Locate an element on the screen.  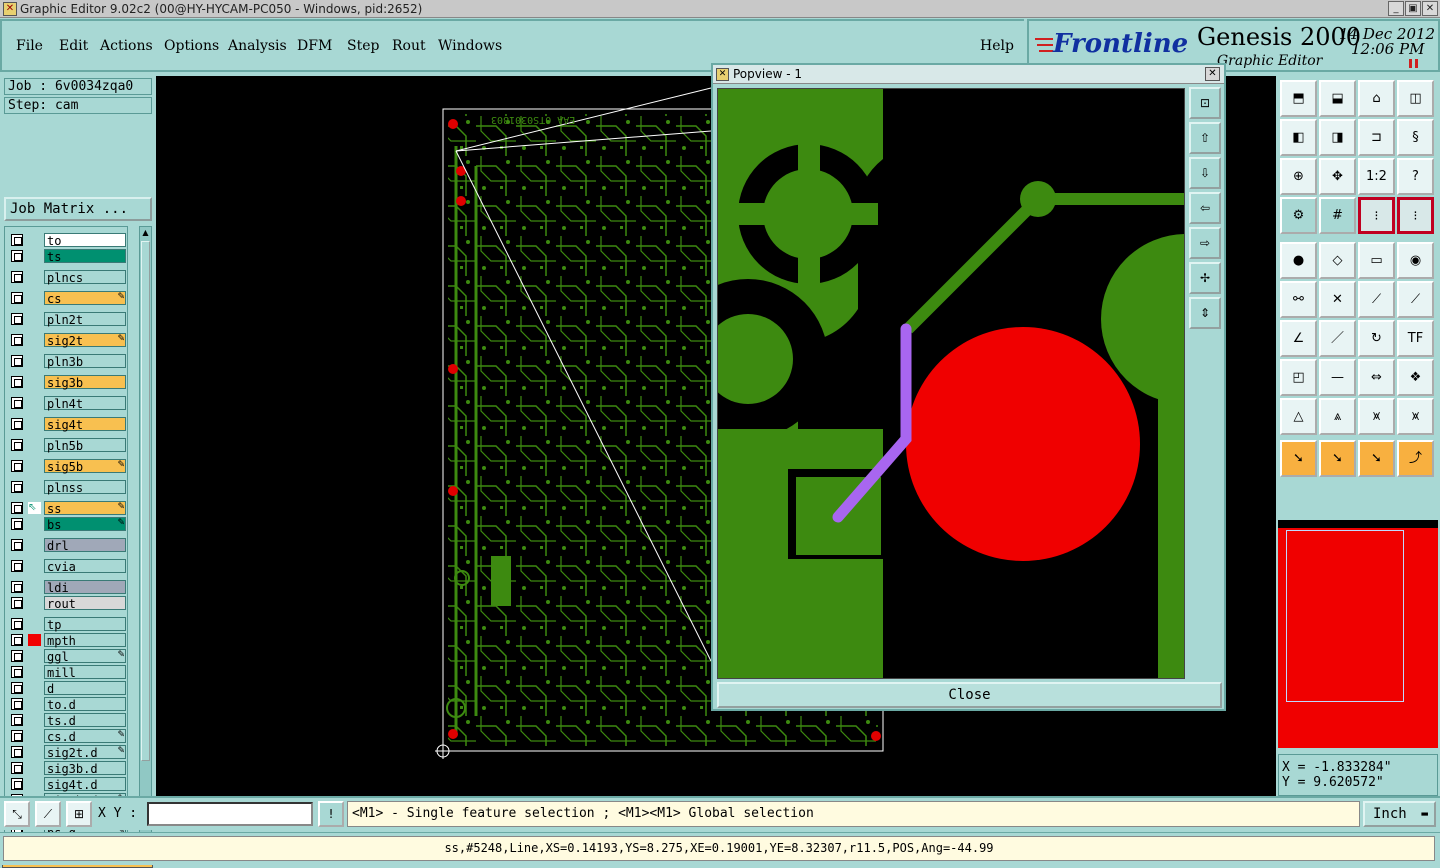
layer-row-rout: rout is located at coordinates (68, 603).